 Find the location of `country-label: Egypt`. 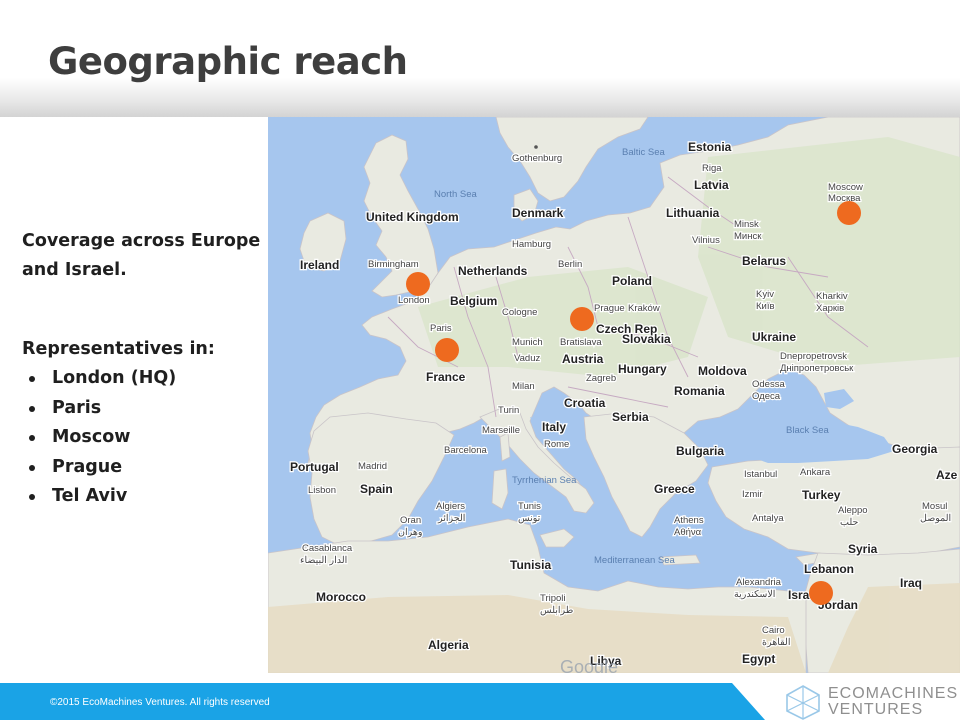

country-label: Egypt is located at coordinates (758, 659).